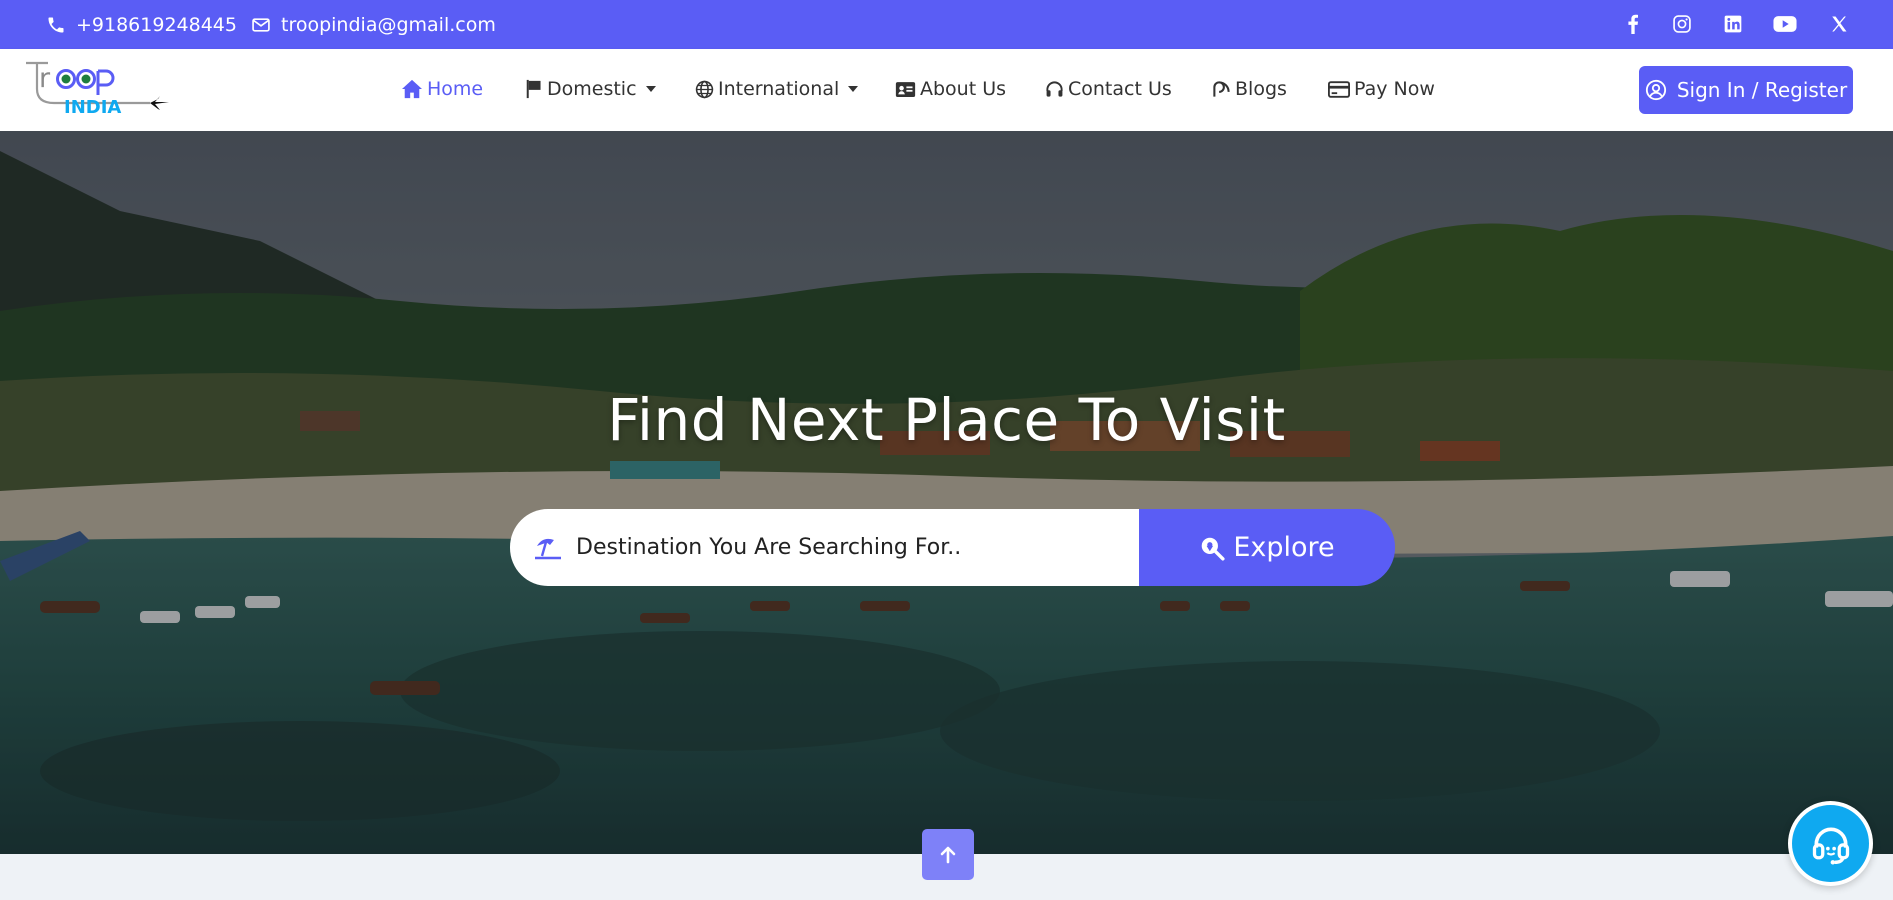  I want to click on home-icon, so click(412, 89).